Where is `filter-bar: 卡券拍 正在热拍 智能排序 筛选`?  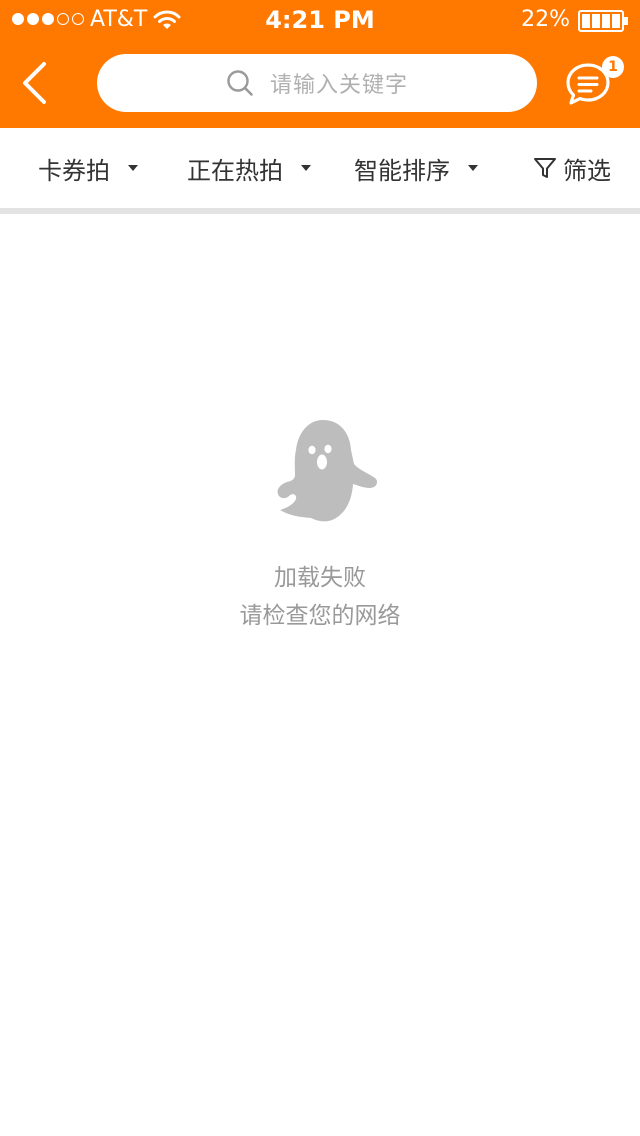
filter-bar: 卡券拍 正在热拍 智能排序 筛选 is located at coordinates (320, 168).